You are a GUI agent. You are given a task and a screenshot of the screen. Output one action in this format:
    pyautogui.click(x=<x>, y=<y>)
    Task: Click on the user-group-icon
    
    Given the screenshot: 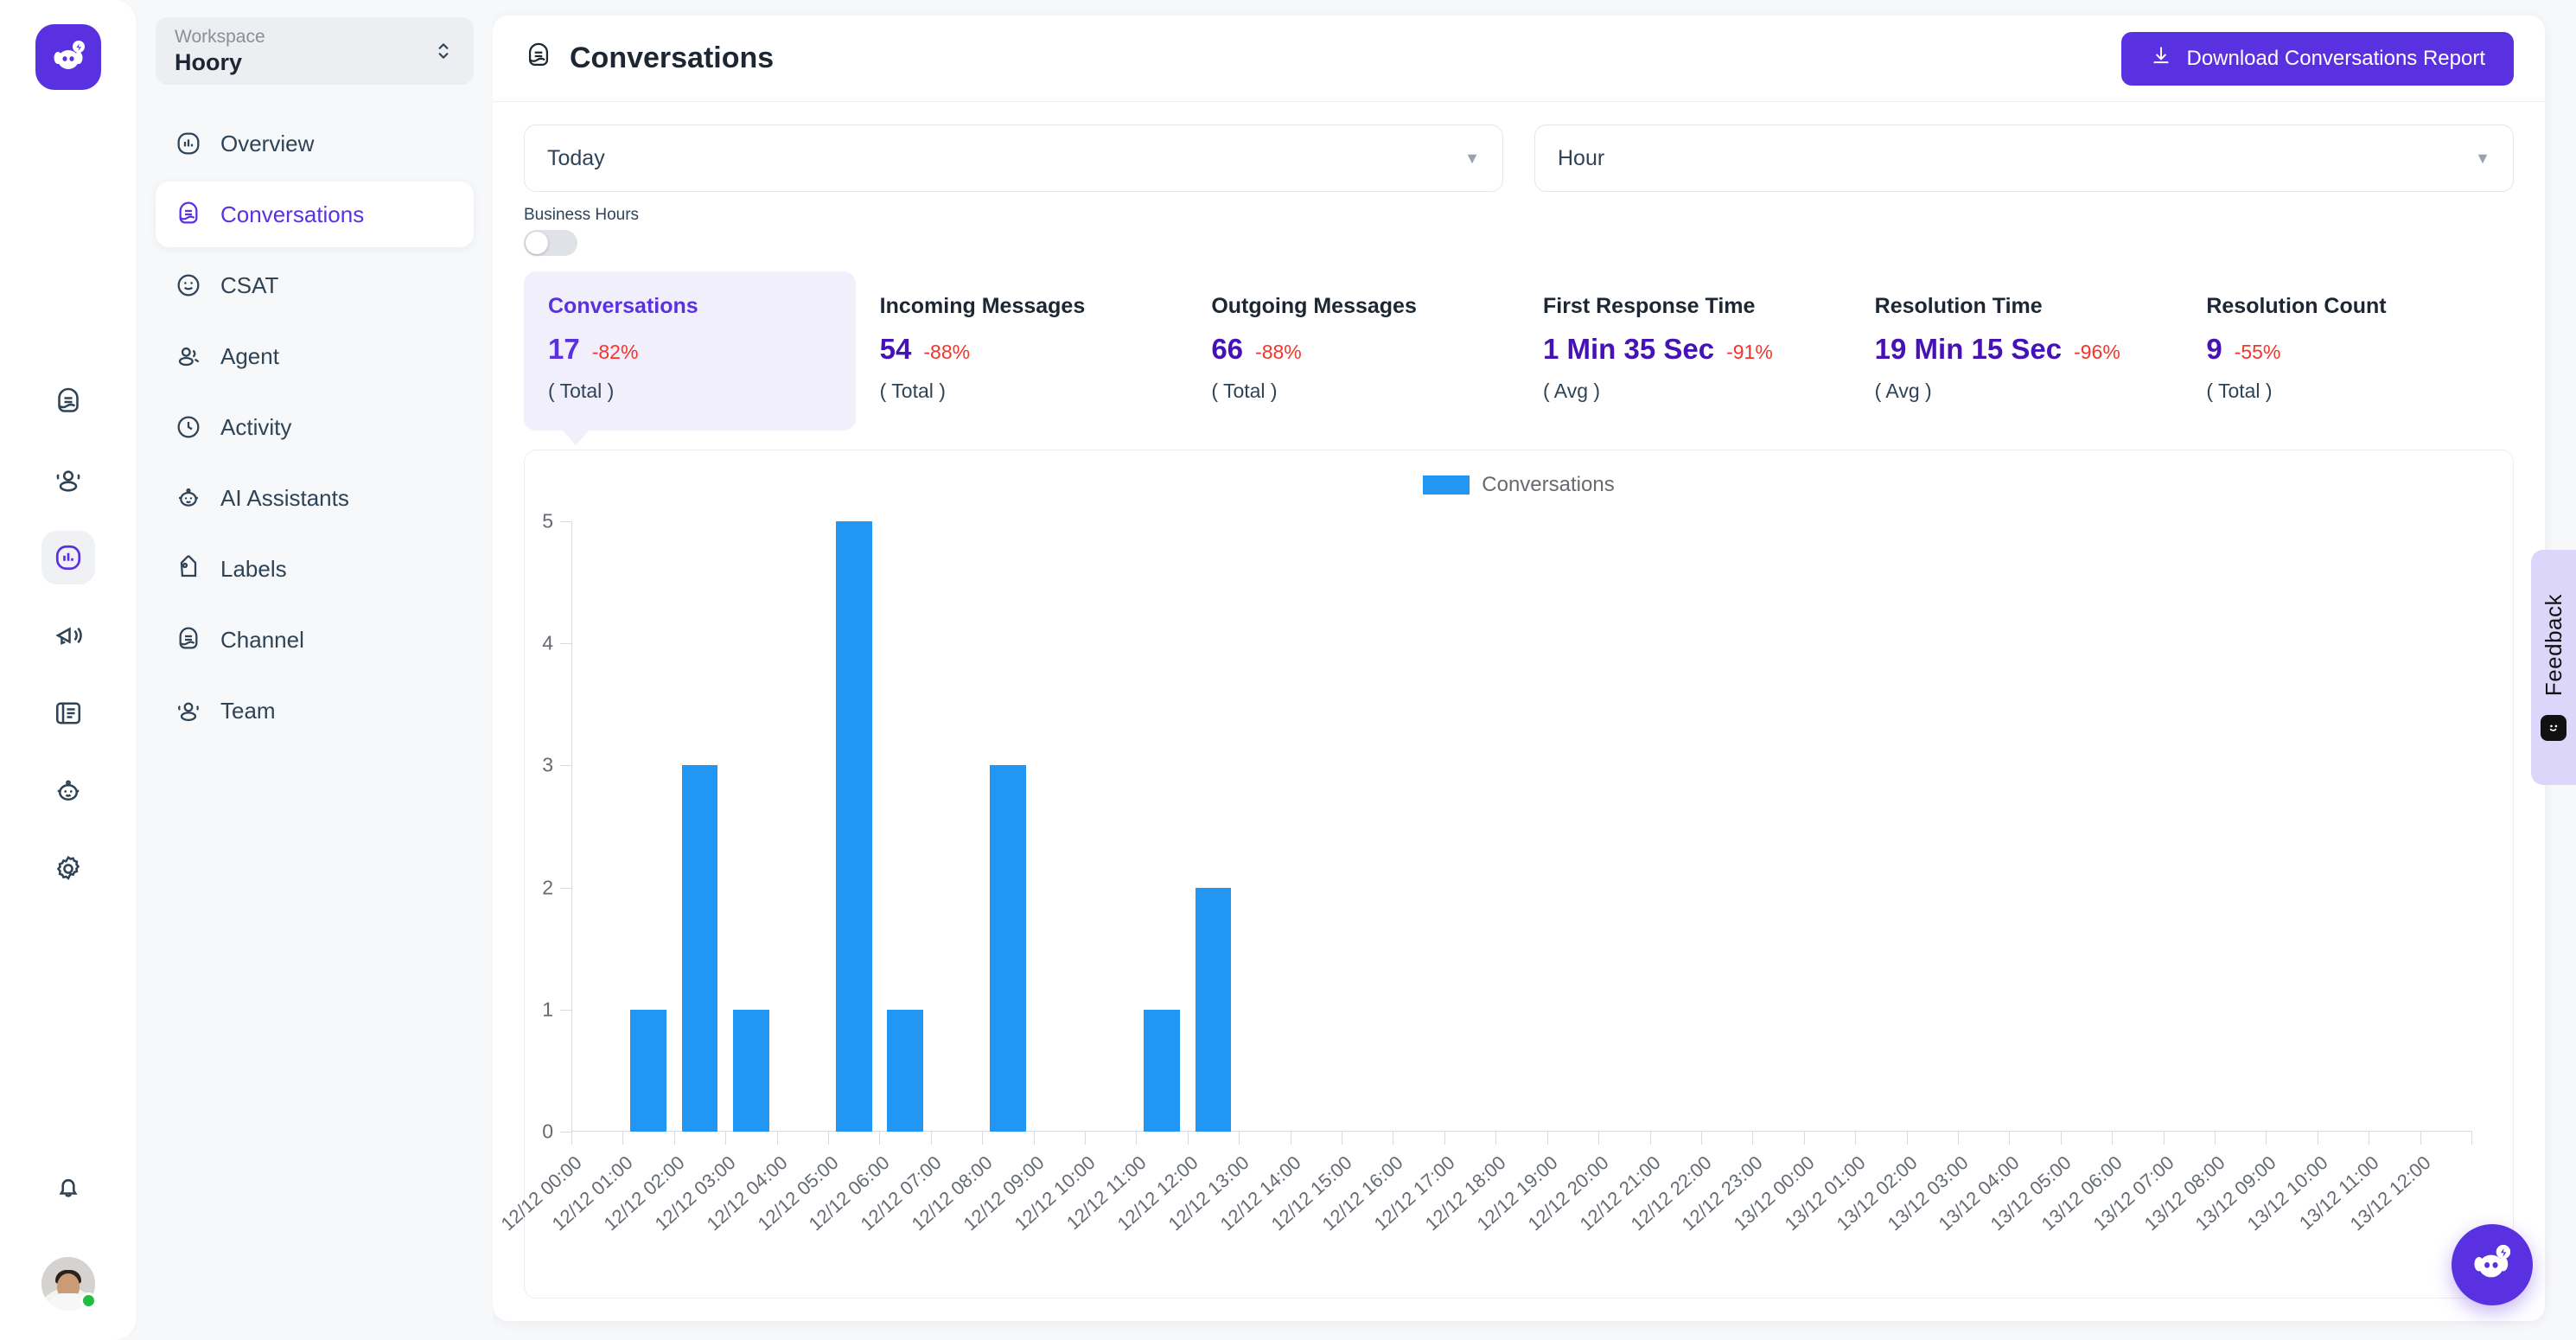 What is the action you would take?
    pyautogui.click(x=188, y=356)
    